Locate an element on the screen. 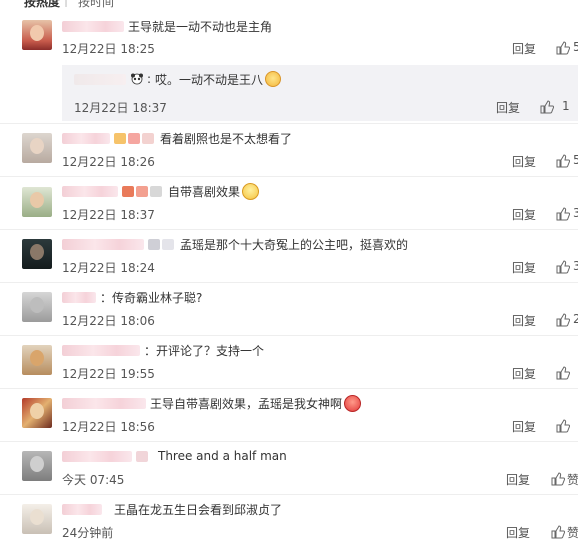 The image size is (578, 546). comment-text: 王导就是一动不动也是主角 is located at coordinates (200, 26).